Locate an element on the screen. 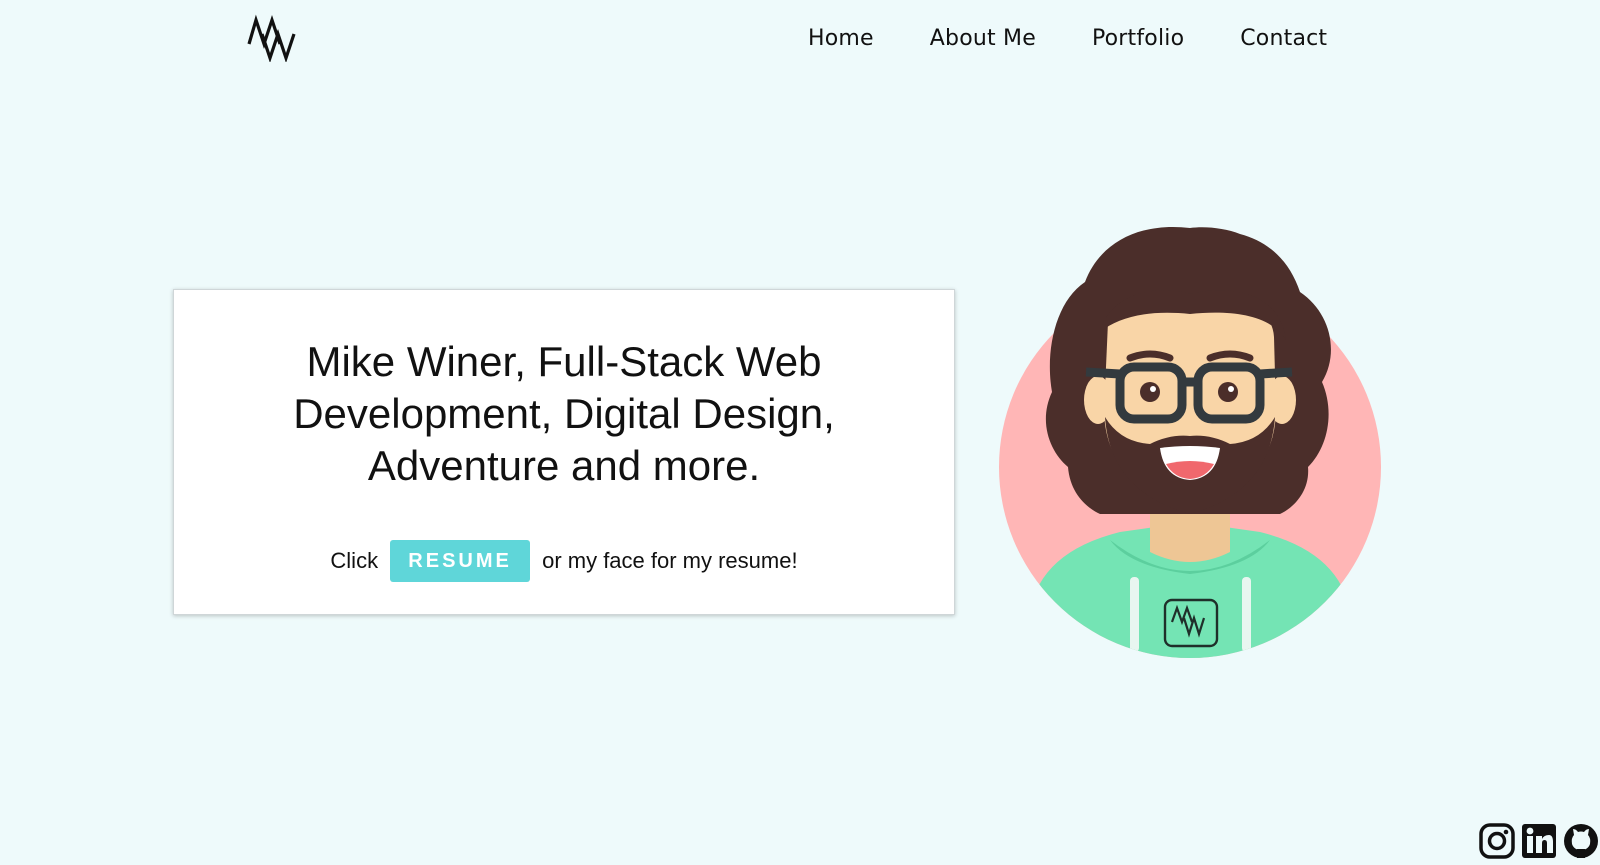 The image size is (1600, 865). instagram-icon is located at coordinates (1497, 841).